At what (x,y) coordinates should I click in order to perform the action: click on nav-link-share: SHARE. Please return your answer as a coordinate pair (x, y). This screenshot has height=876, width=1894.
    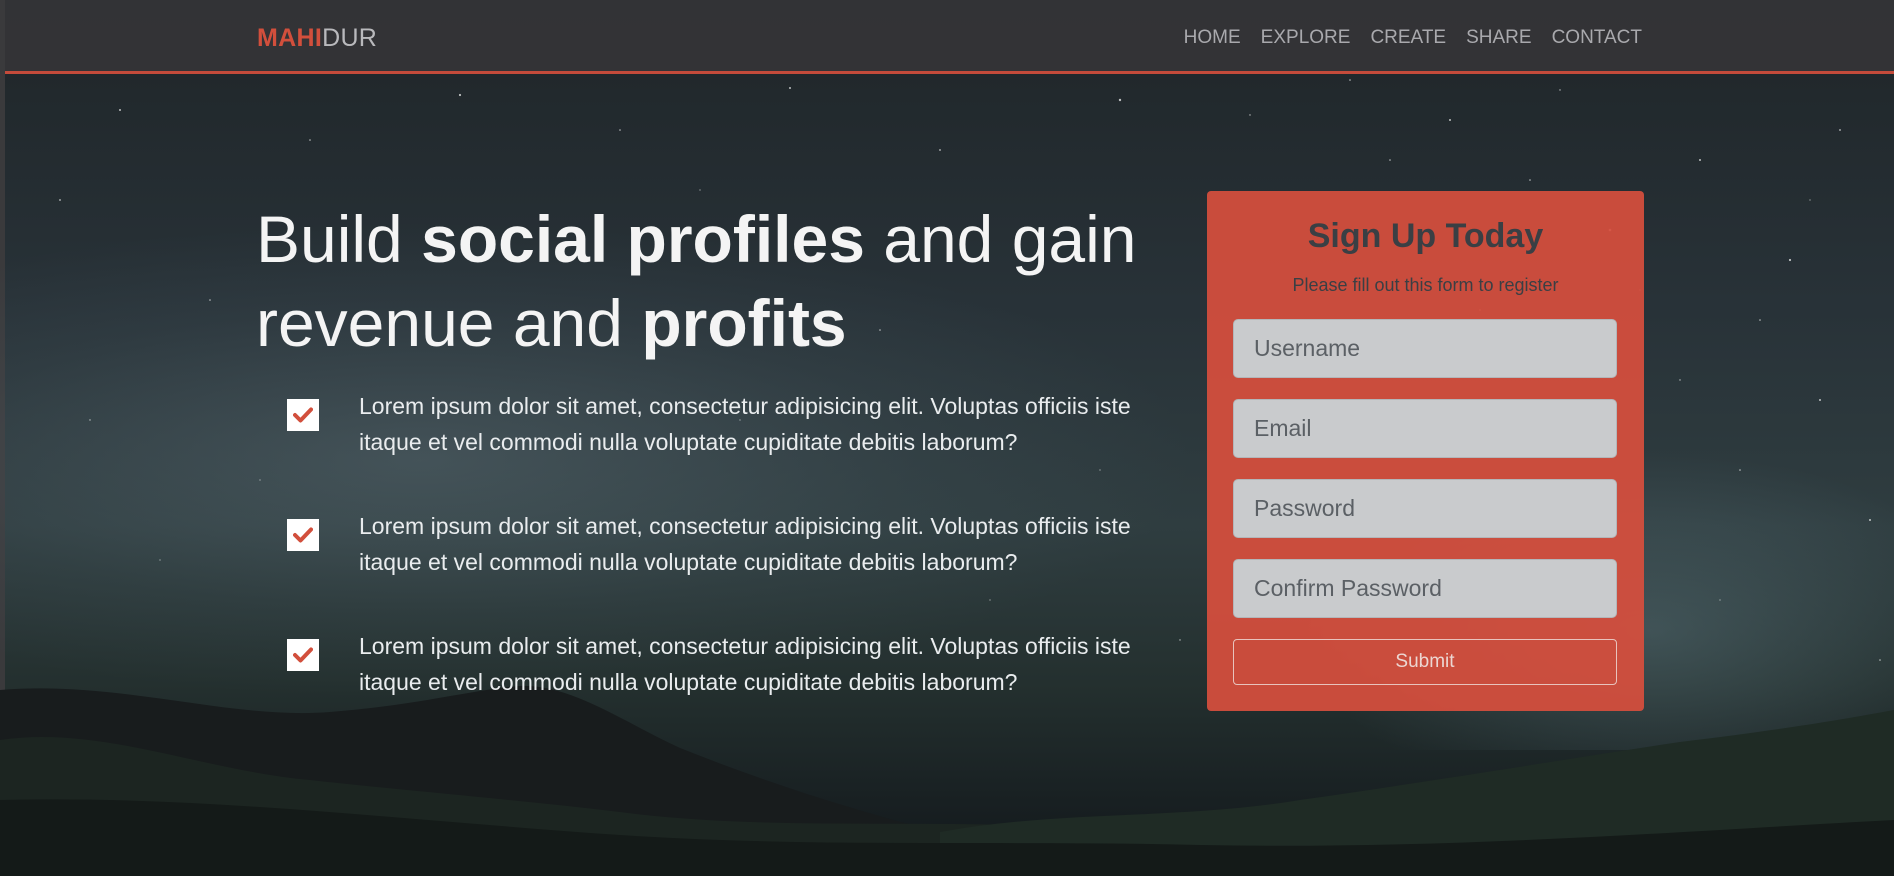
    Looking at the image, I should click on (1498, 38).